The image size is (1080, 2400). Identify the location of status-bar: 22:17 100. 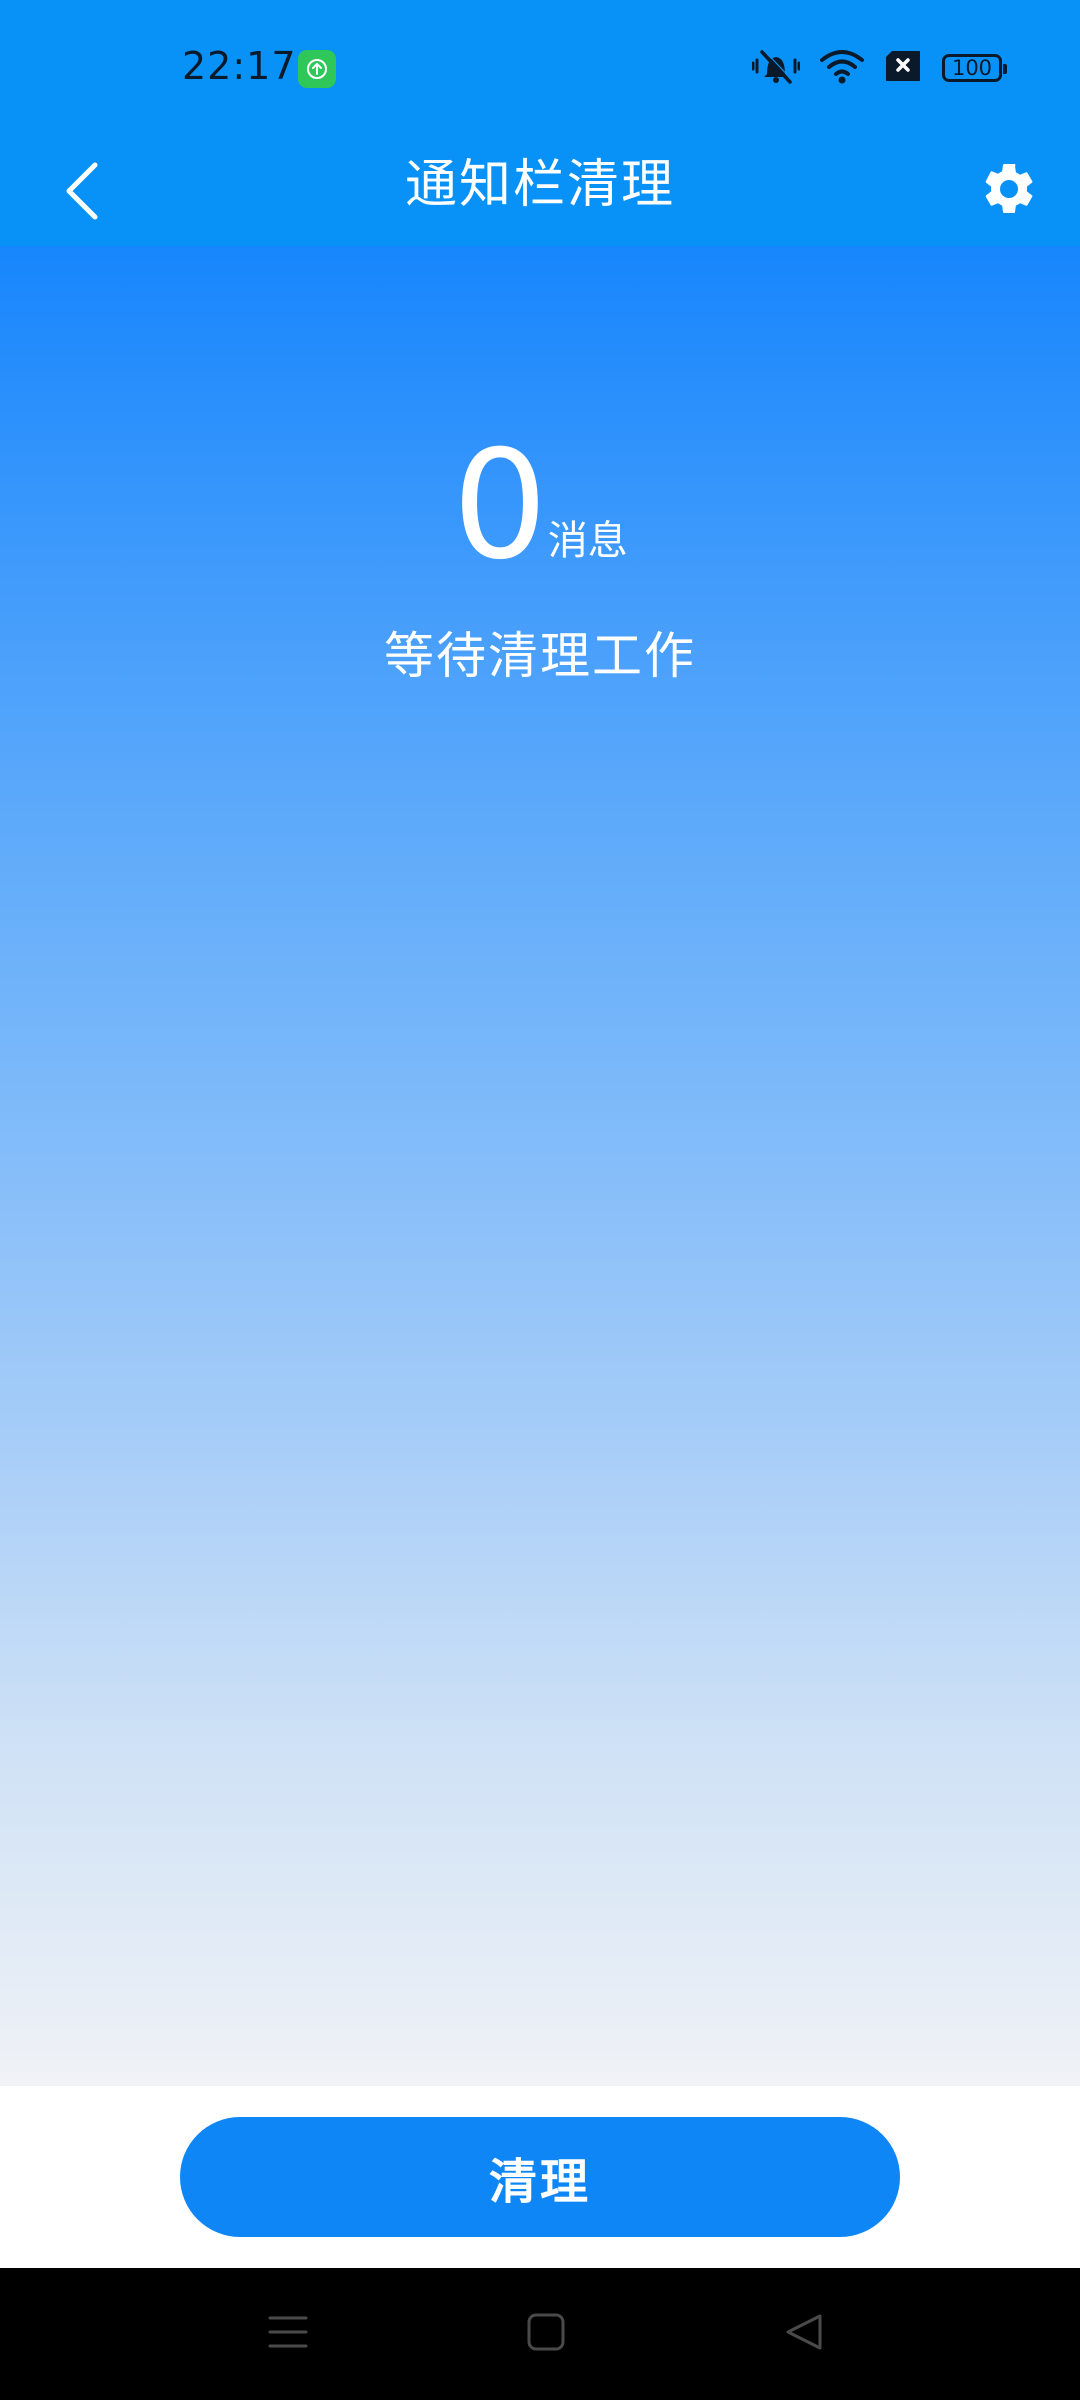
(540, 70).